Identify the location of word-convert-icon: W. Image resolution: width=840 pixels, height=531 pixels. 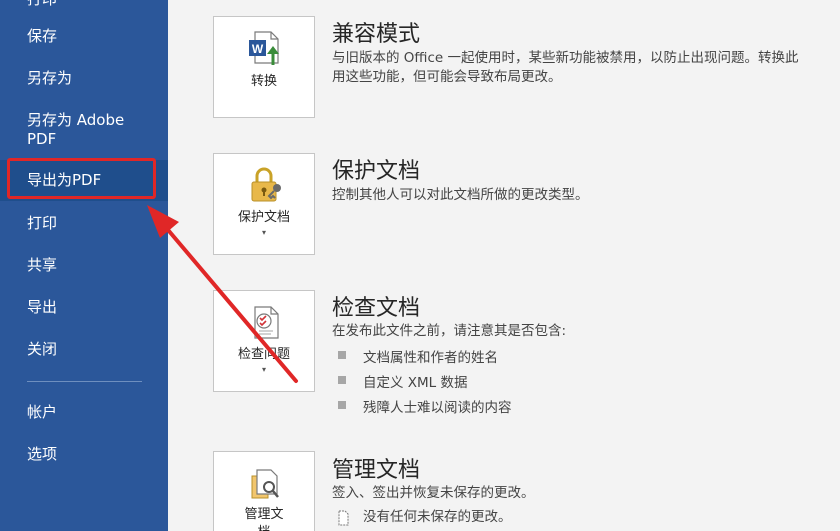
(264, 48).